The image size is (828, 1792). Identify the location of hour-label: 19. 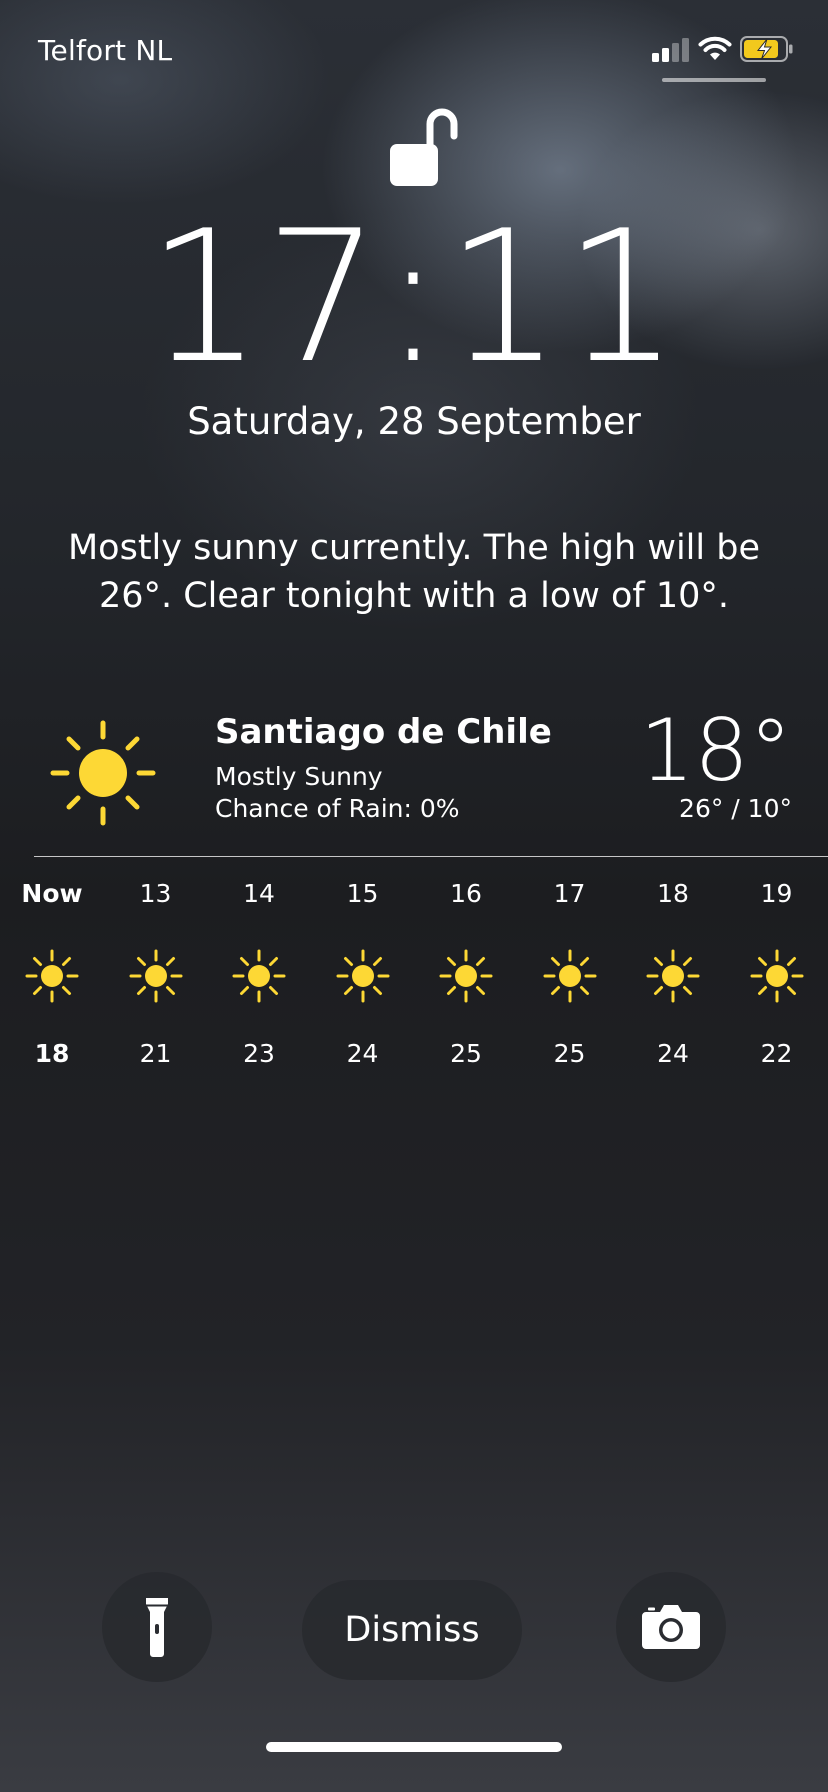
(776, 893).